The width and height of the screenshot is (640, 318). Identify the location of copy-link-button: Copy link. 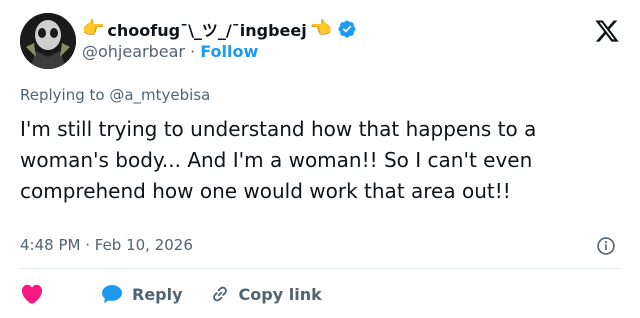
(265, 294).